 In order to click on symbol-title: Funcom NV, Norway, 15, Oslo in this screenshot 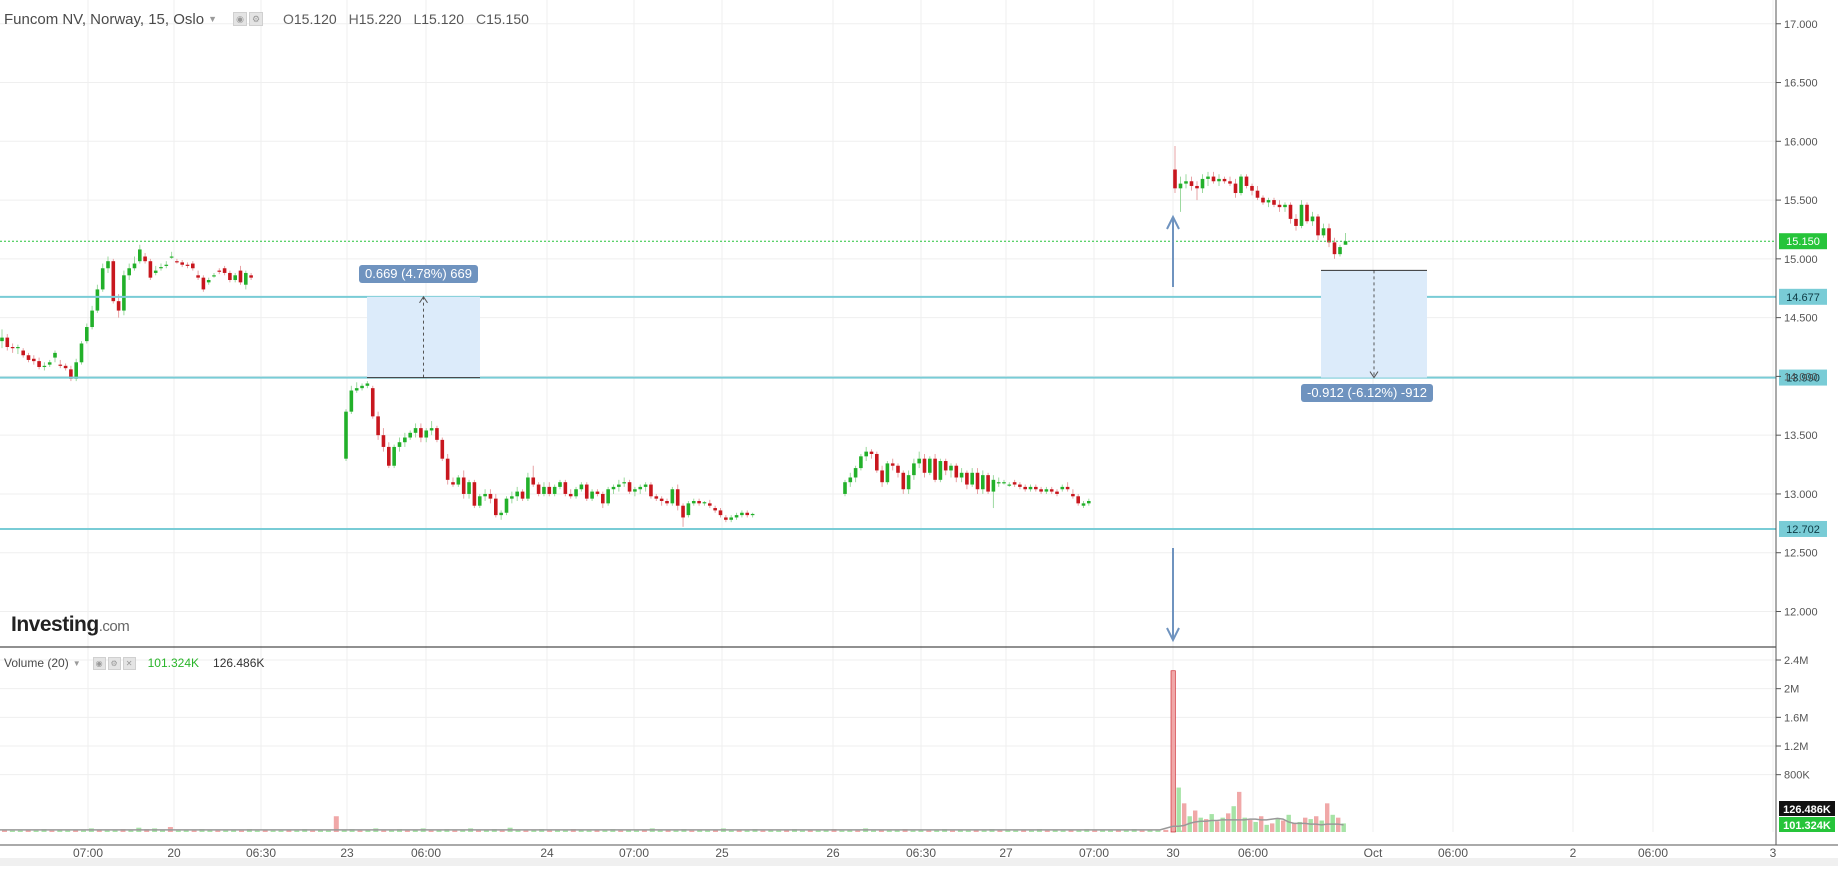, I will do `click(102, 19)`.